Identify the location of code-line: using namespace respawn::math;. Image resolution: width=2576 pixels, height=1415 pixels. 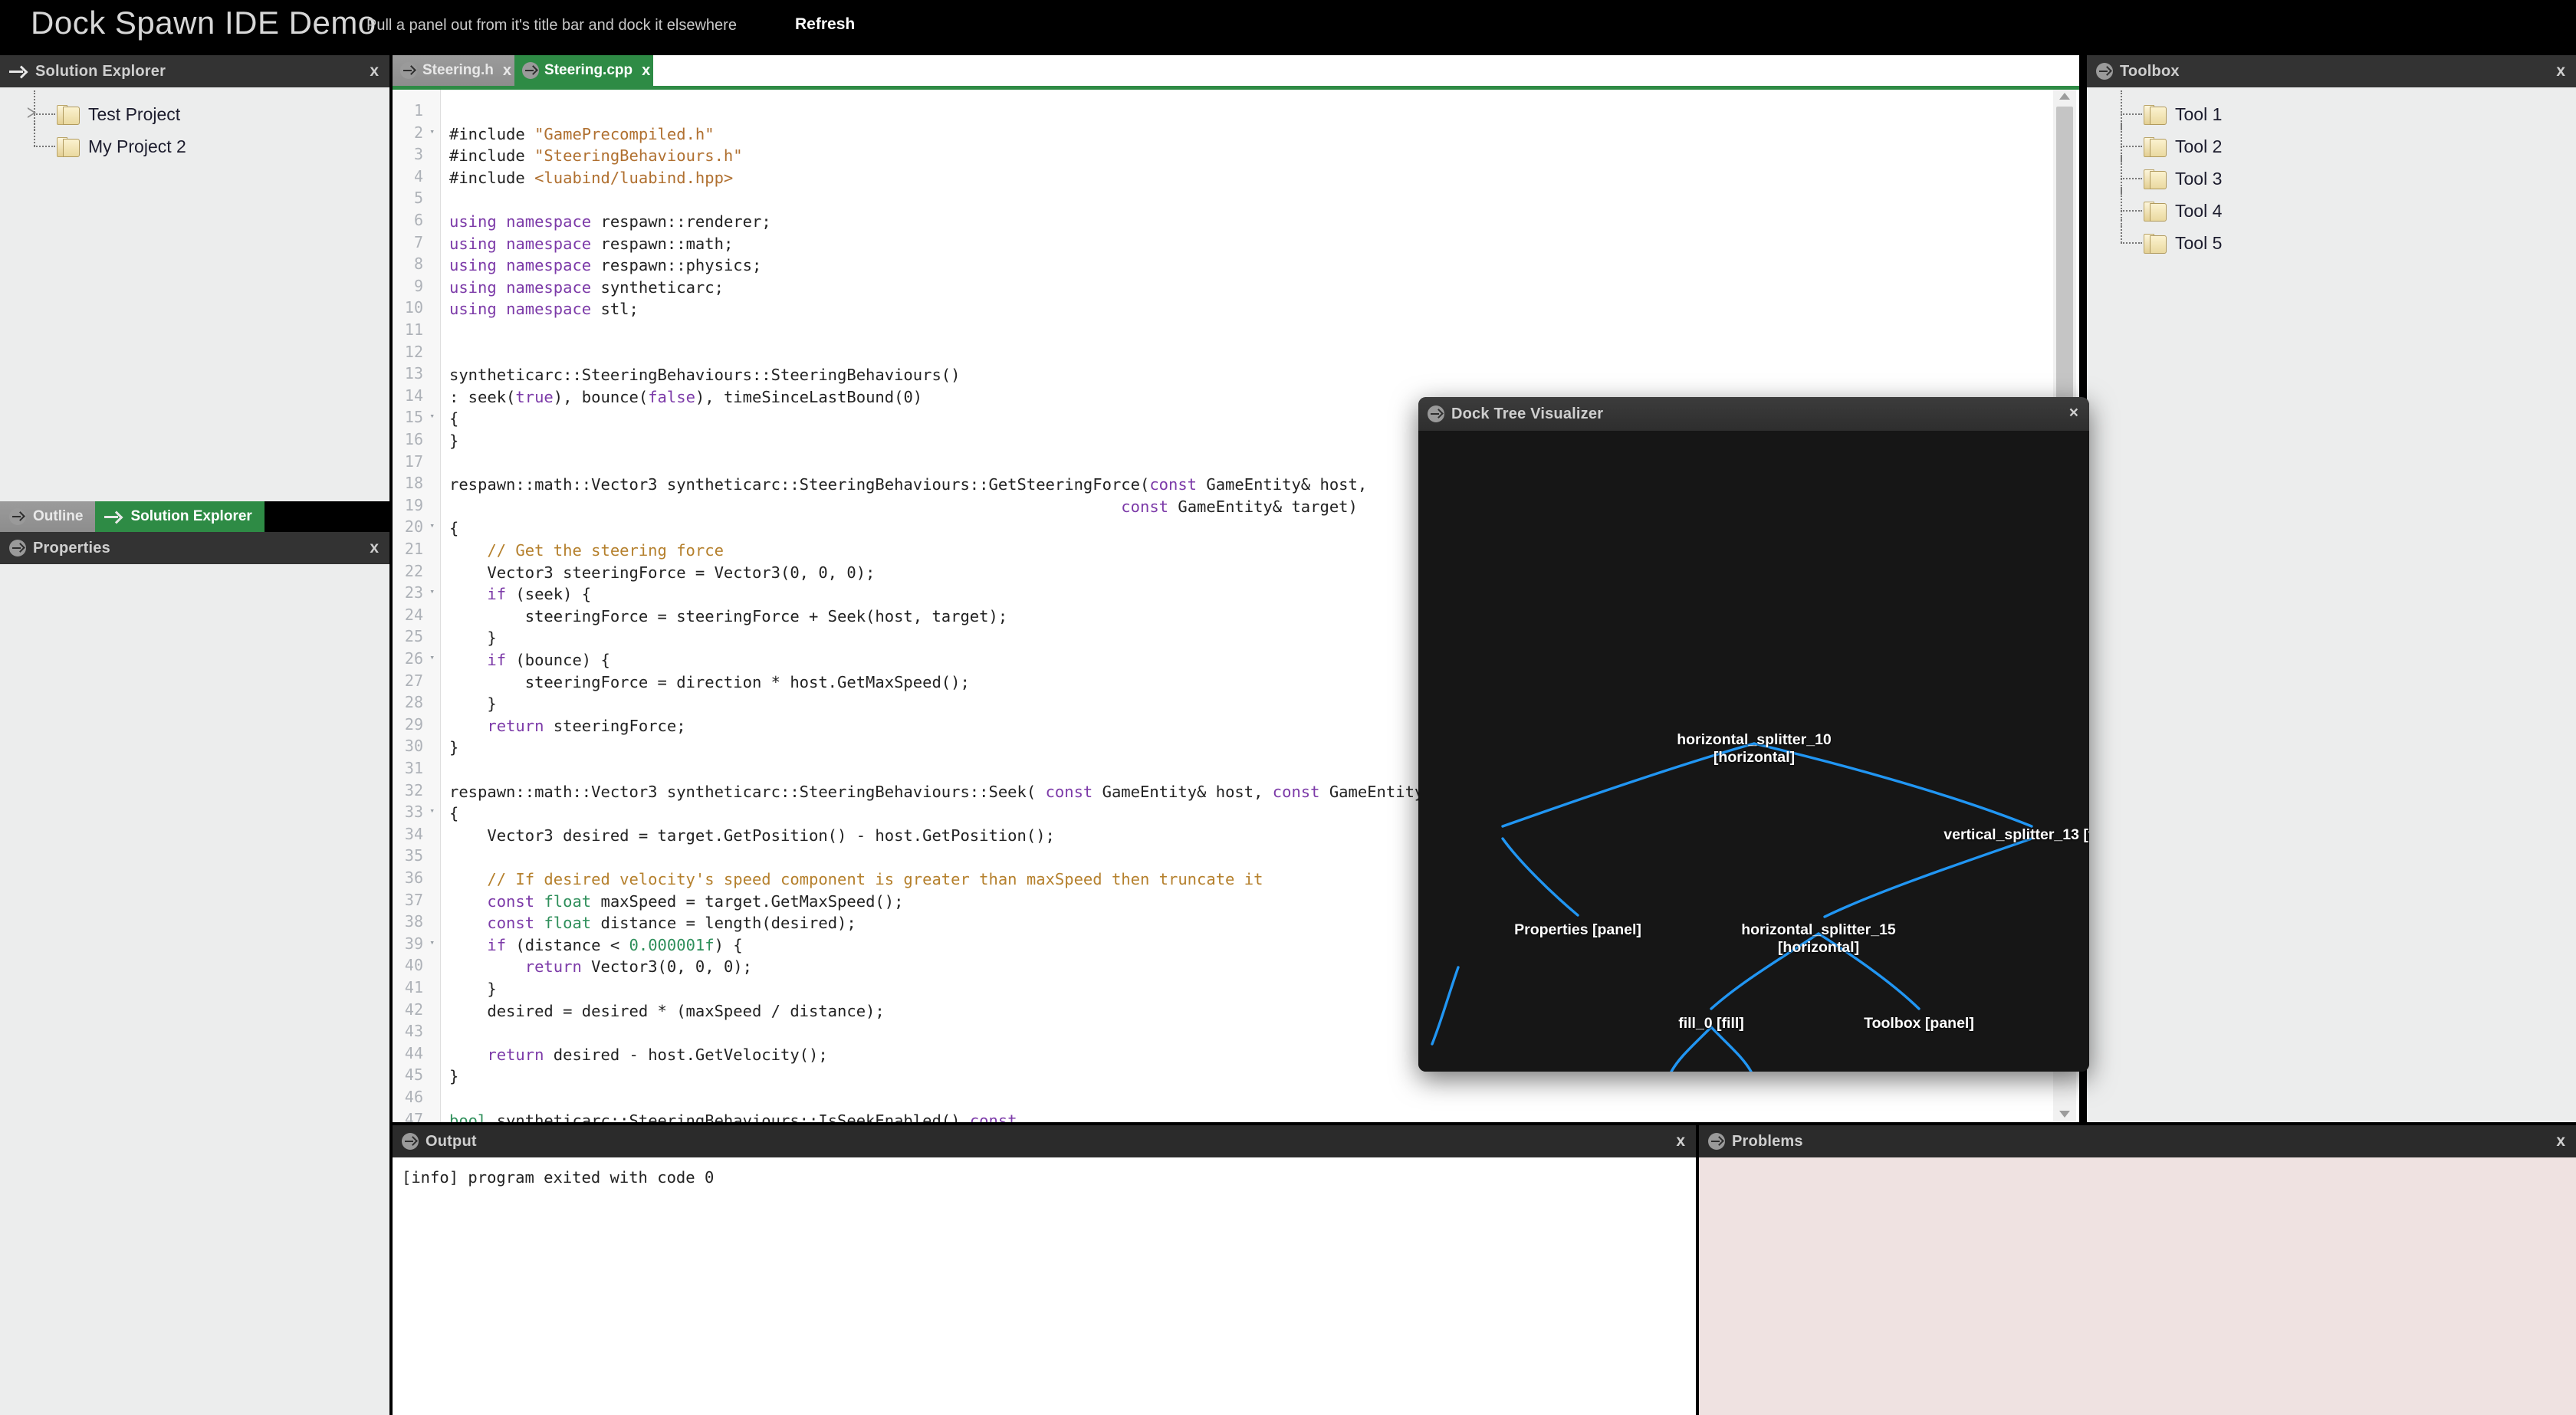
(591, 243).